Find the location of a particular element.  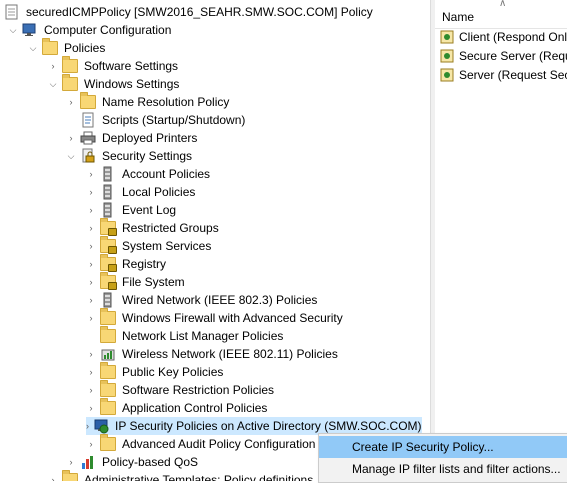

tree-item-label: Wireless Network (IEEE 802.11) Policies is located at coordinates (230, 354).